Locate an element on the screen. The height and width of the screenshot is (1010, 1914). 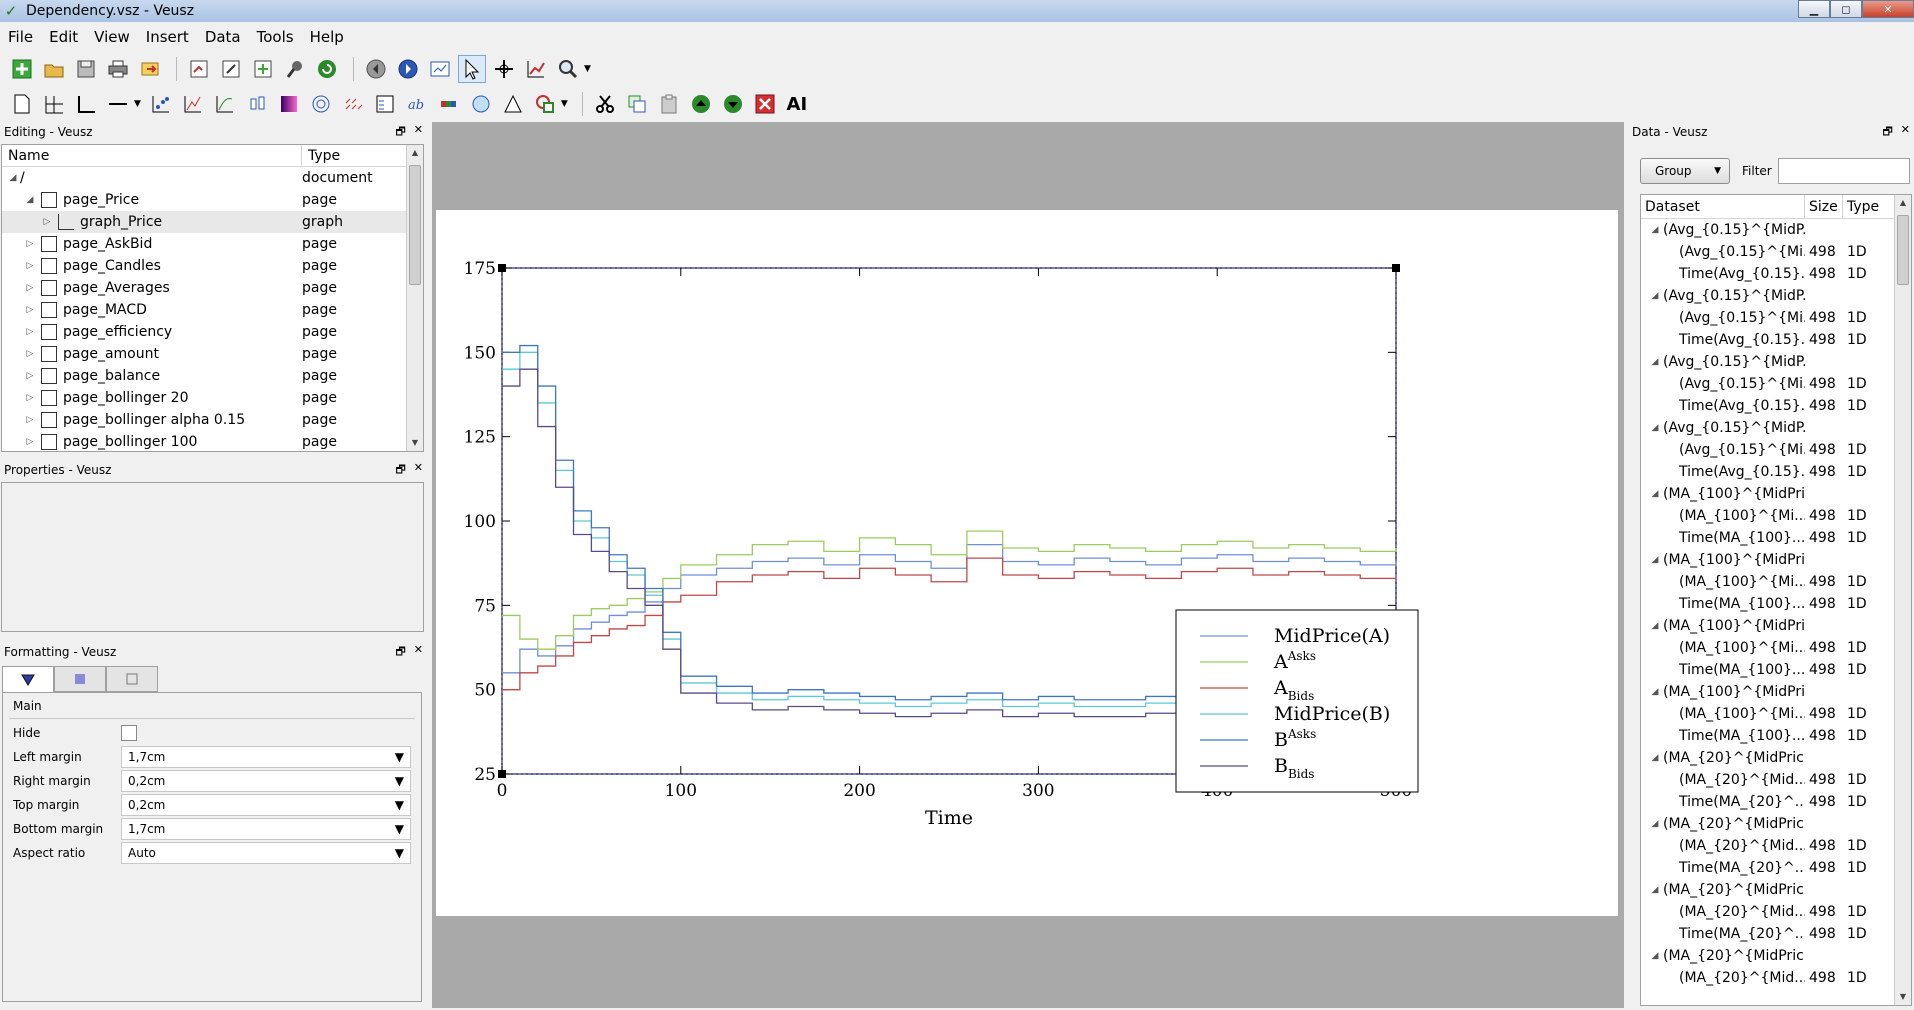
widget-tree-scrollbar: ▲ ▼ is located at coordinates (414, 298).